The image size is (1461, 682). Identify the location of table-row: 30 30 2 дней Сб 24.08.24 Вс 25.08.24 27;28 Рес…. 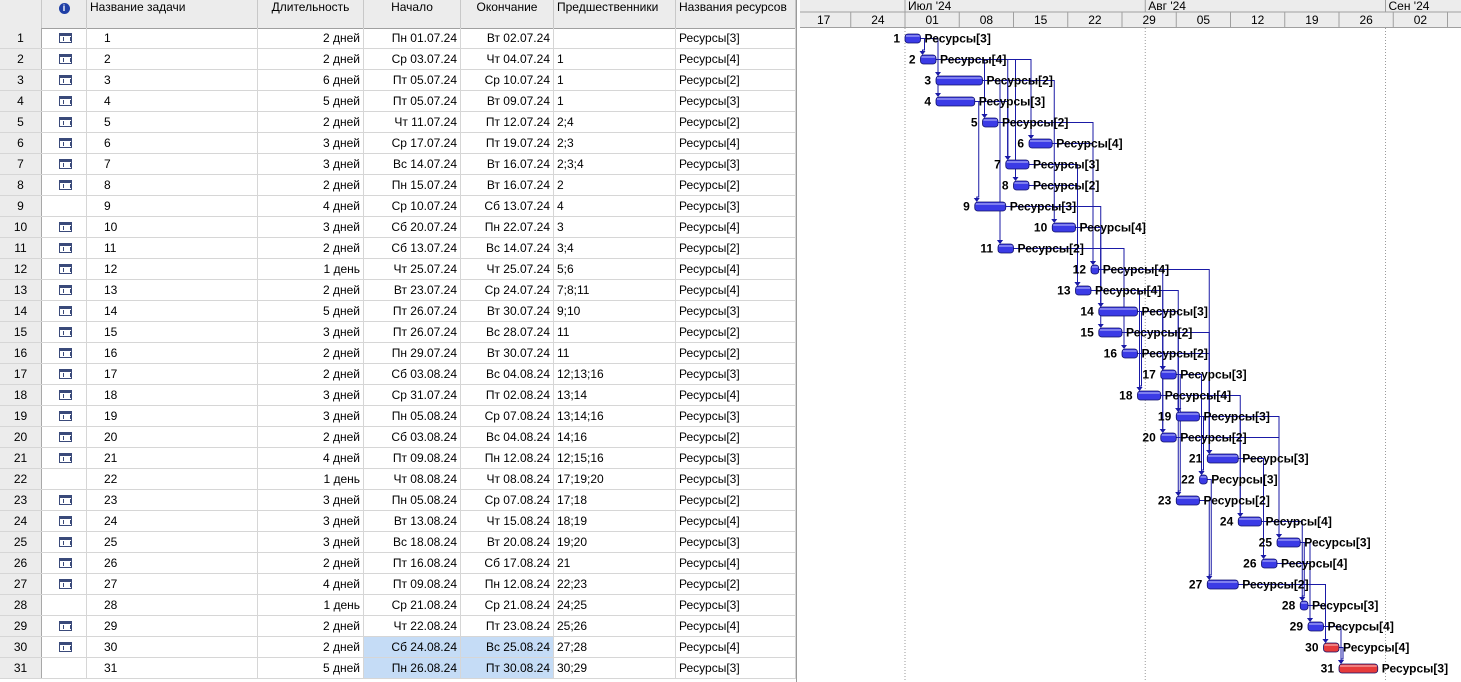
(398, 647).